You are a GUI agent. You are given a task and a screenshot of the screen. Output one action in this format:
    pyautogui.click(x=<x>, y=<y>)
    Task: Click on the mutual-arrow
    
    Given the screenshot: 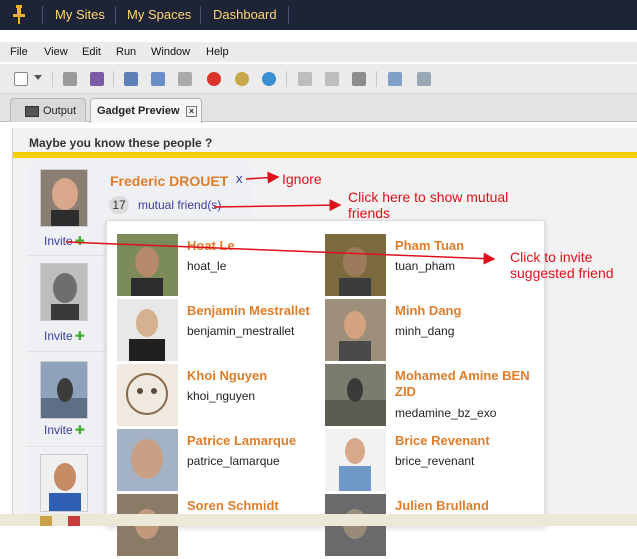 What is the action you would take?
    pyautogui.click(x=277, y=205)
    